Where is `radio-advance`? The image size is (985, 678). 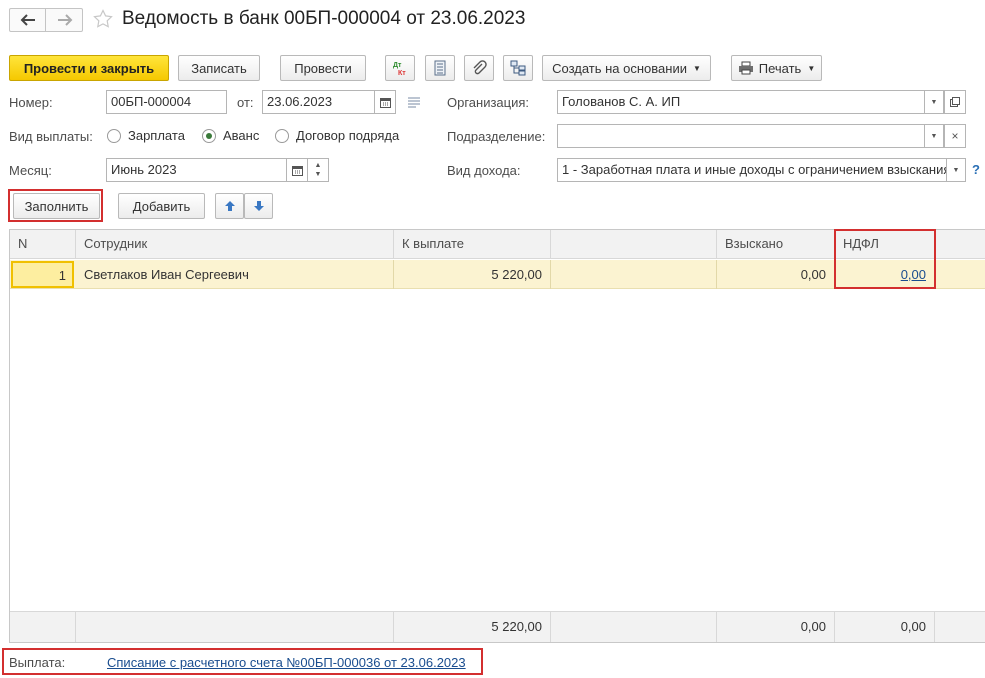
radio-advance is located at coordinates (209, 136).